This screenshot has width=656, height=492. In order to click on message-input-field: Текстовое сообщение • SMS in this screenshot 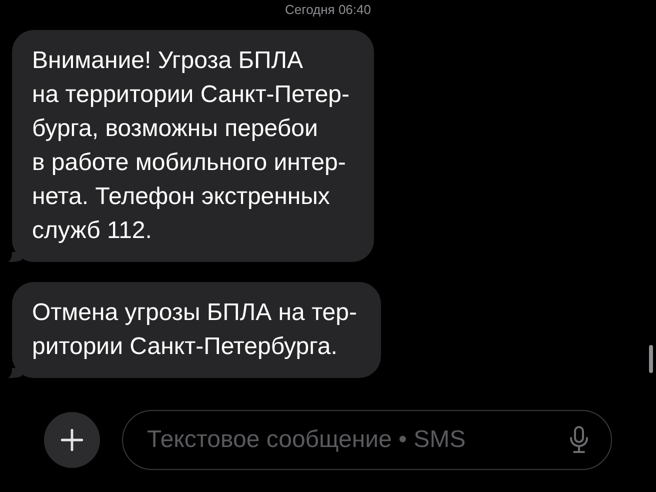, I will do `click(367, 440)`.